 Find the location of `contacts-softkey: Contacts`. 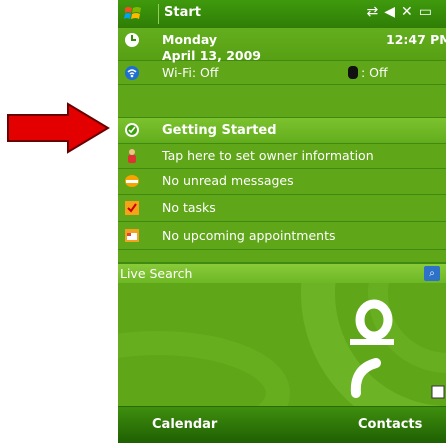

contacts-softkey: Contacts is located at coordinates (390, 424).